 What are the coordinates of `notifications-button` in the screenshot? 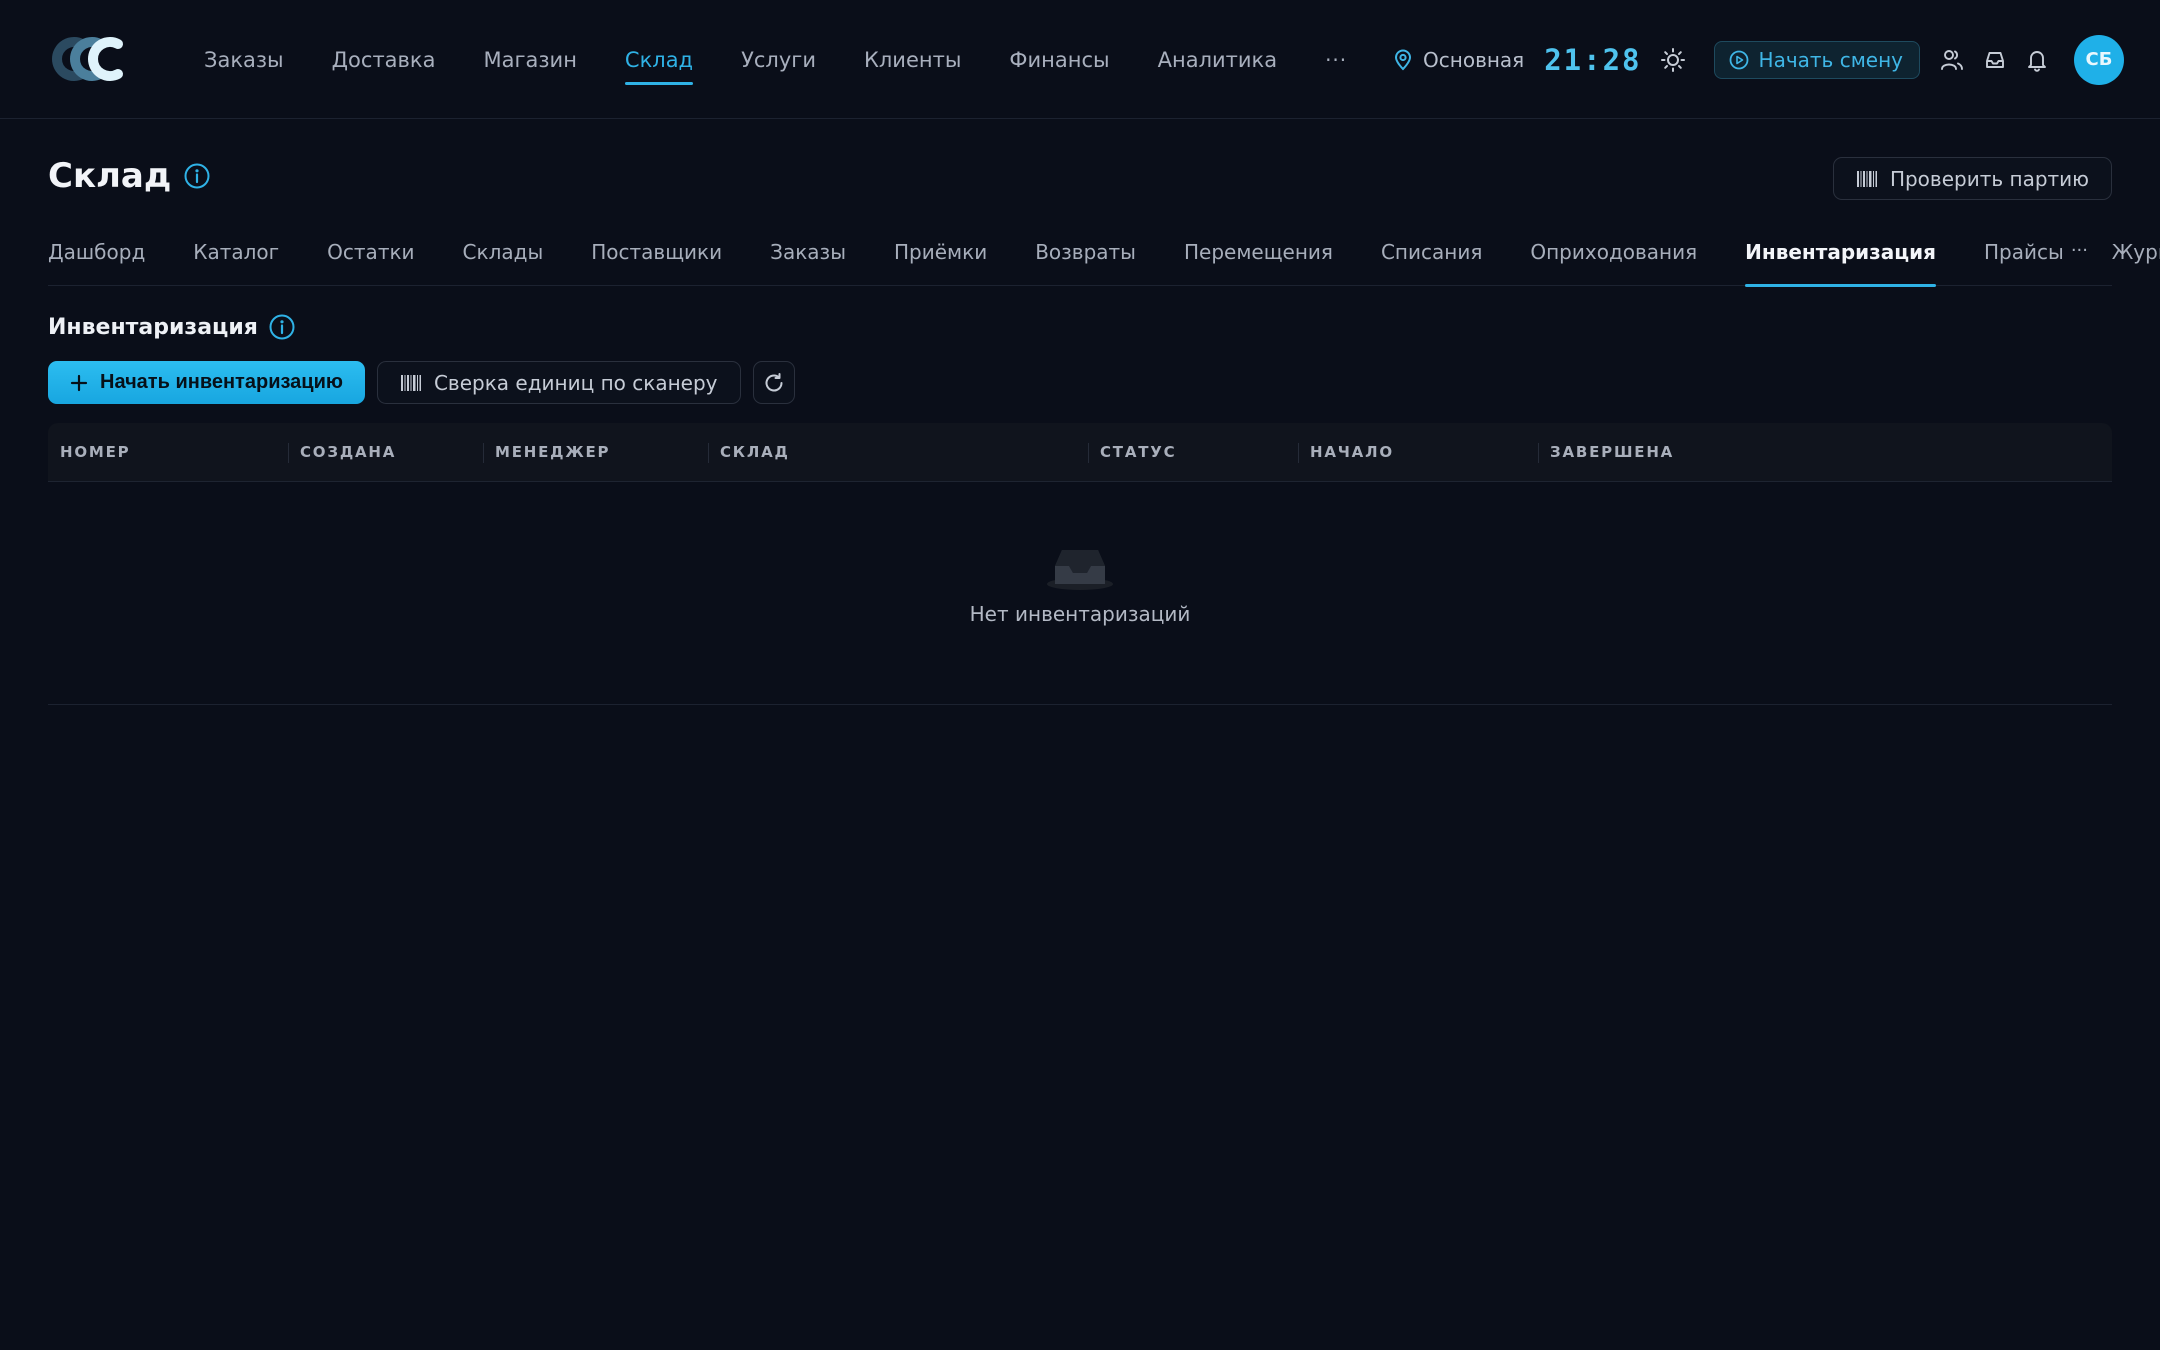 It's located at (2037, 60).